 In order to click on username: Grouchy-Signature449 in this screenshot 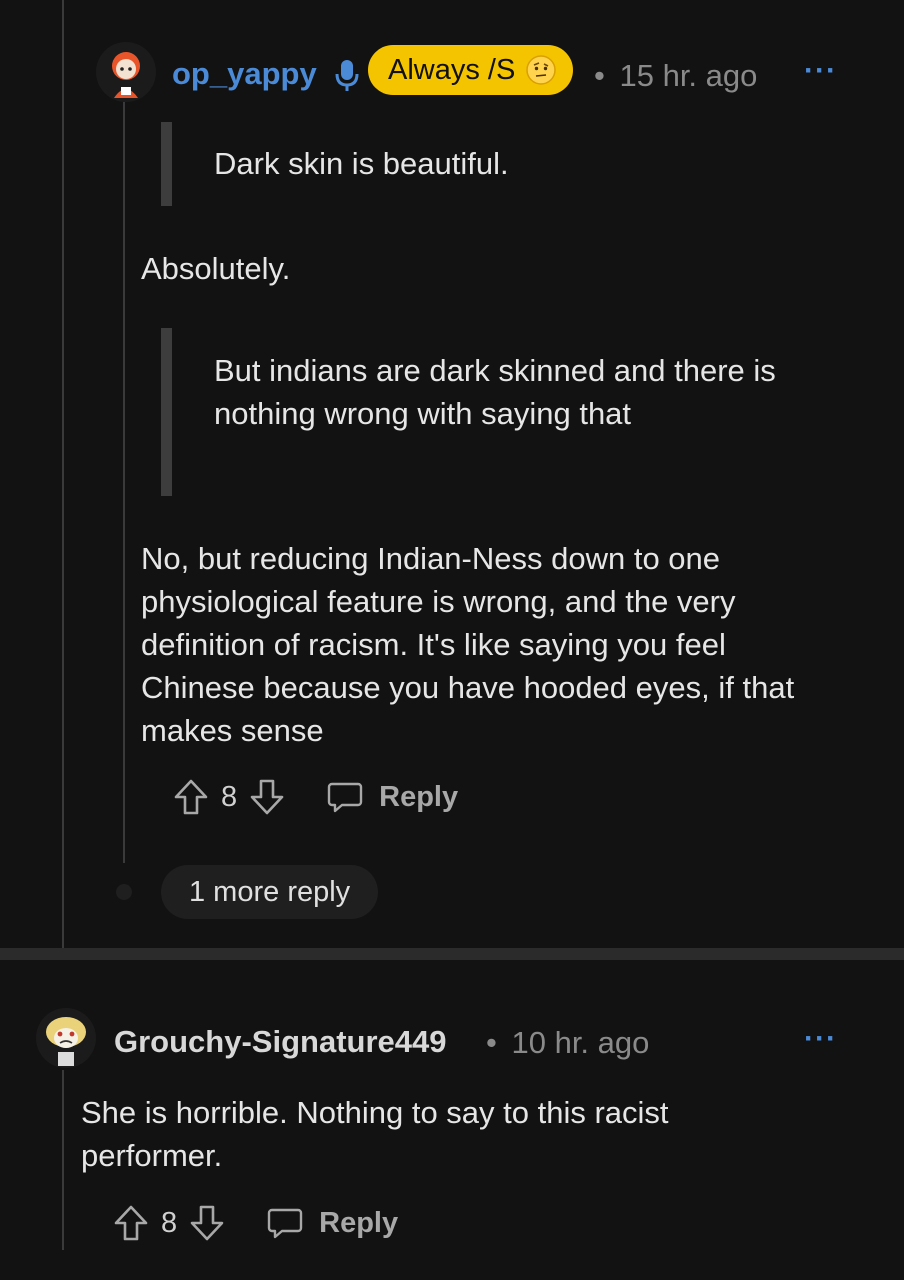, I will do `click(280, 1042)`.